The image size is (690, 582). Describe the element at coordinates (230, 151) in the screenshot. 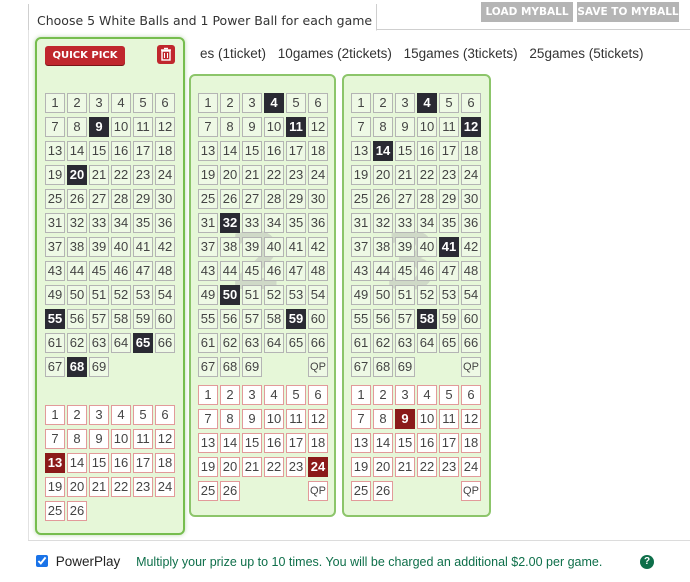

I see `white-ball-14: 14` at that location.